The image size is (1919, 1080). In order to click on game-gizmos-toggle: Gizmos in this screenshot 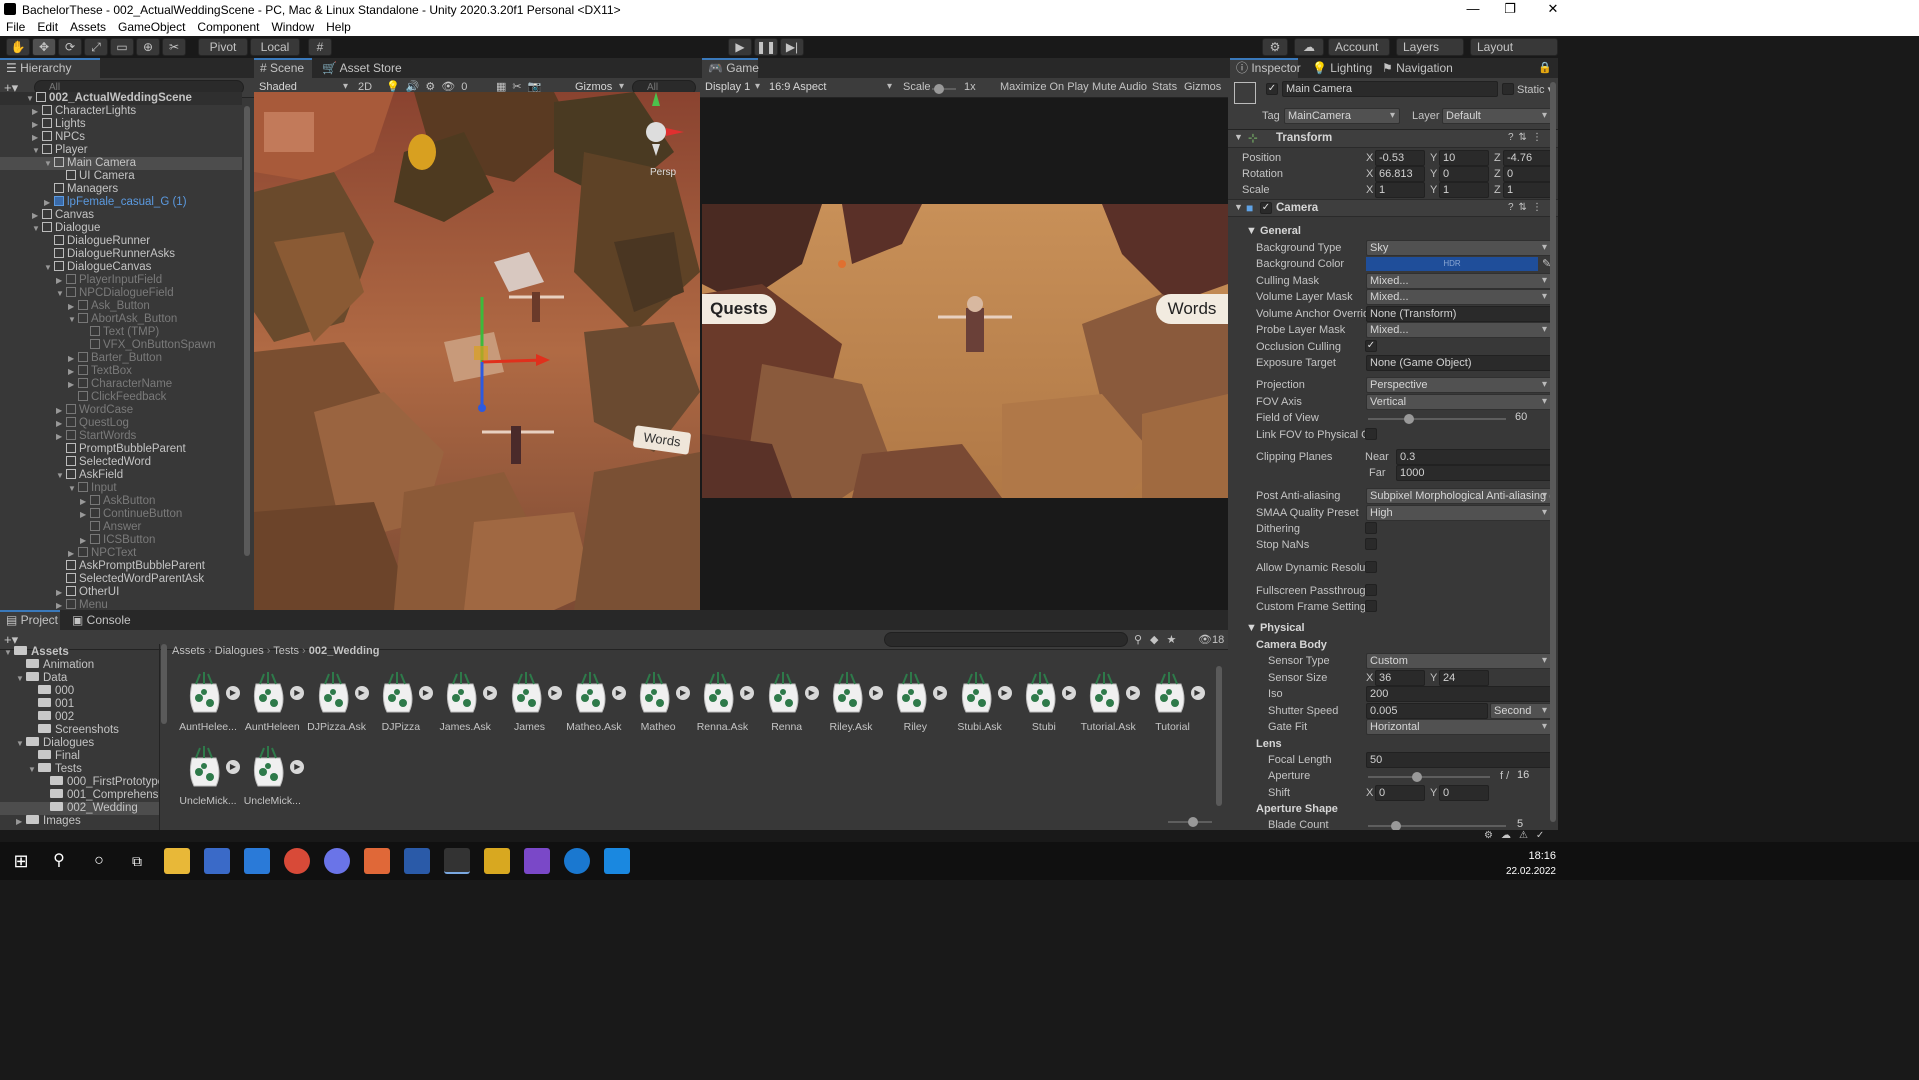, I will do `click(1202, 87)`.